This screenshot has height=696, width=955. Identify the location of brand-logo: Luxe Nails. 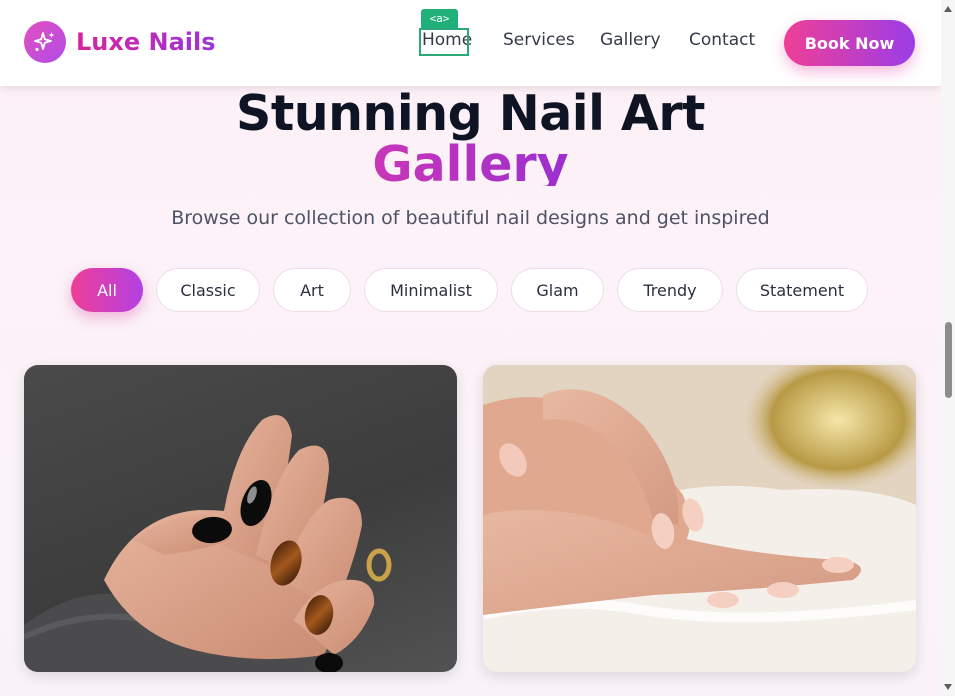
(120, 42).